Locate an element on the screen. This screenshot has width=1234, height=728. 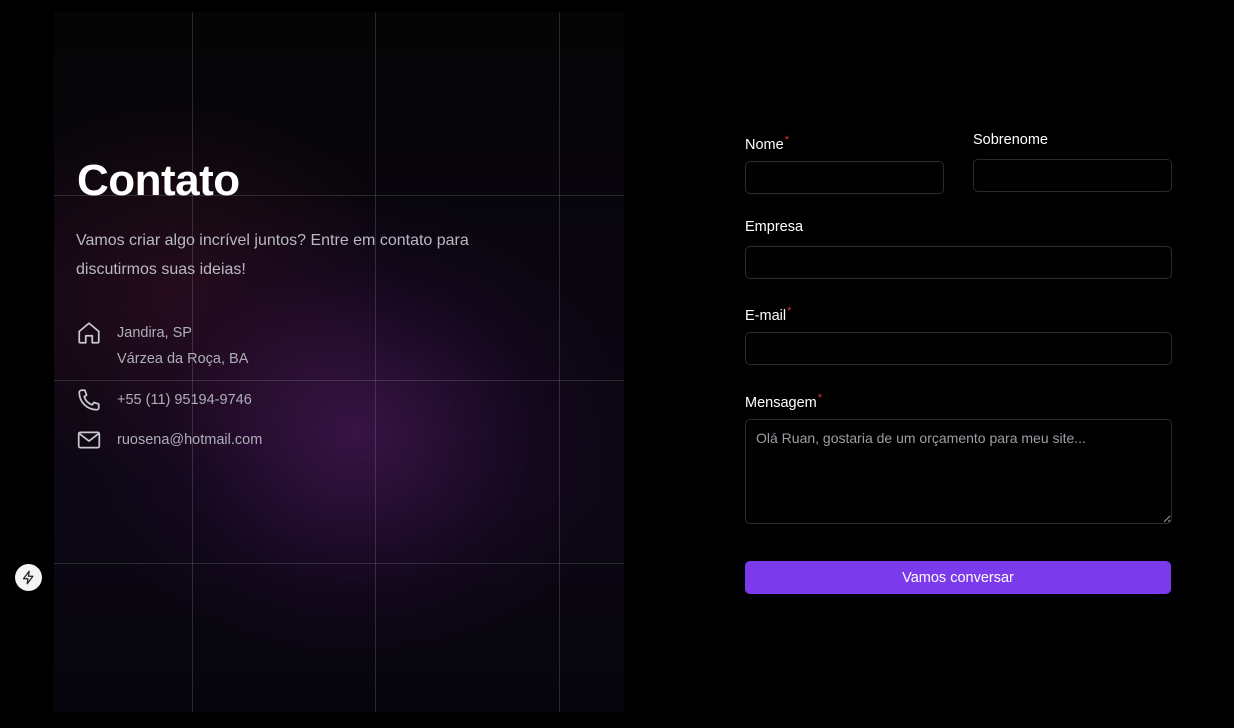
address-line-2: Várzea da Roça, BA is located at coordinates (183, 359).